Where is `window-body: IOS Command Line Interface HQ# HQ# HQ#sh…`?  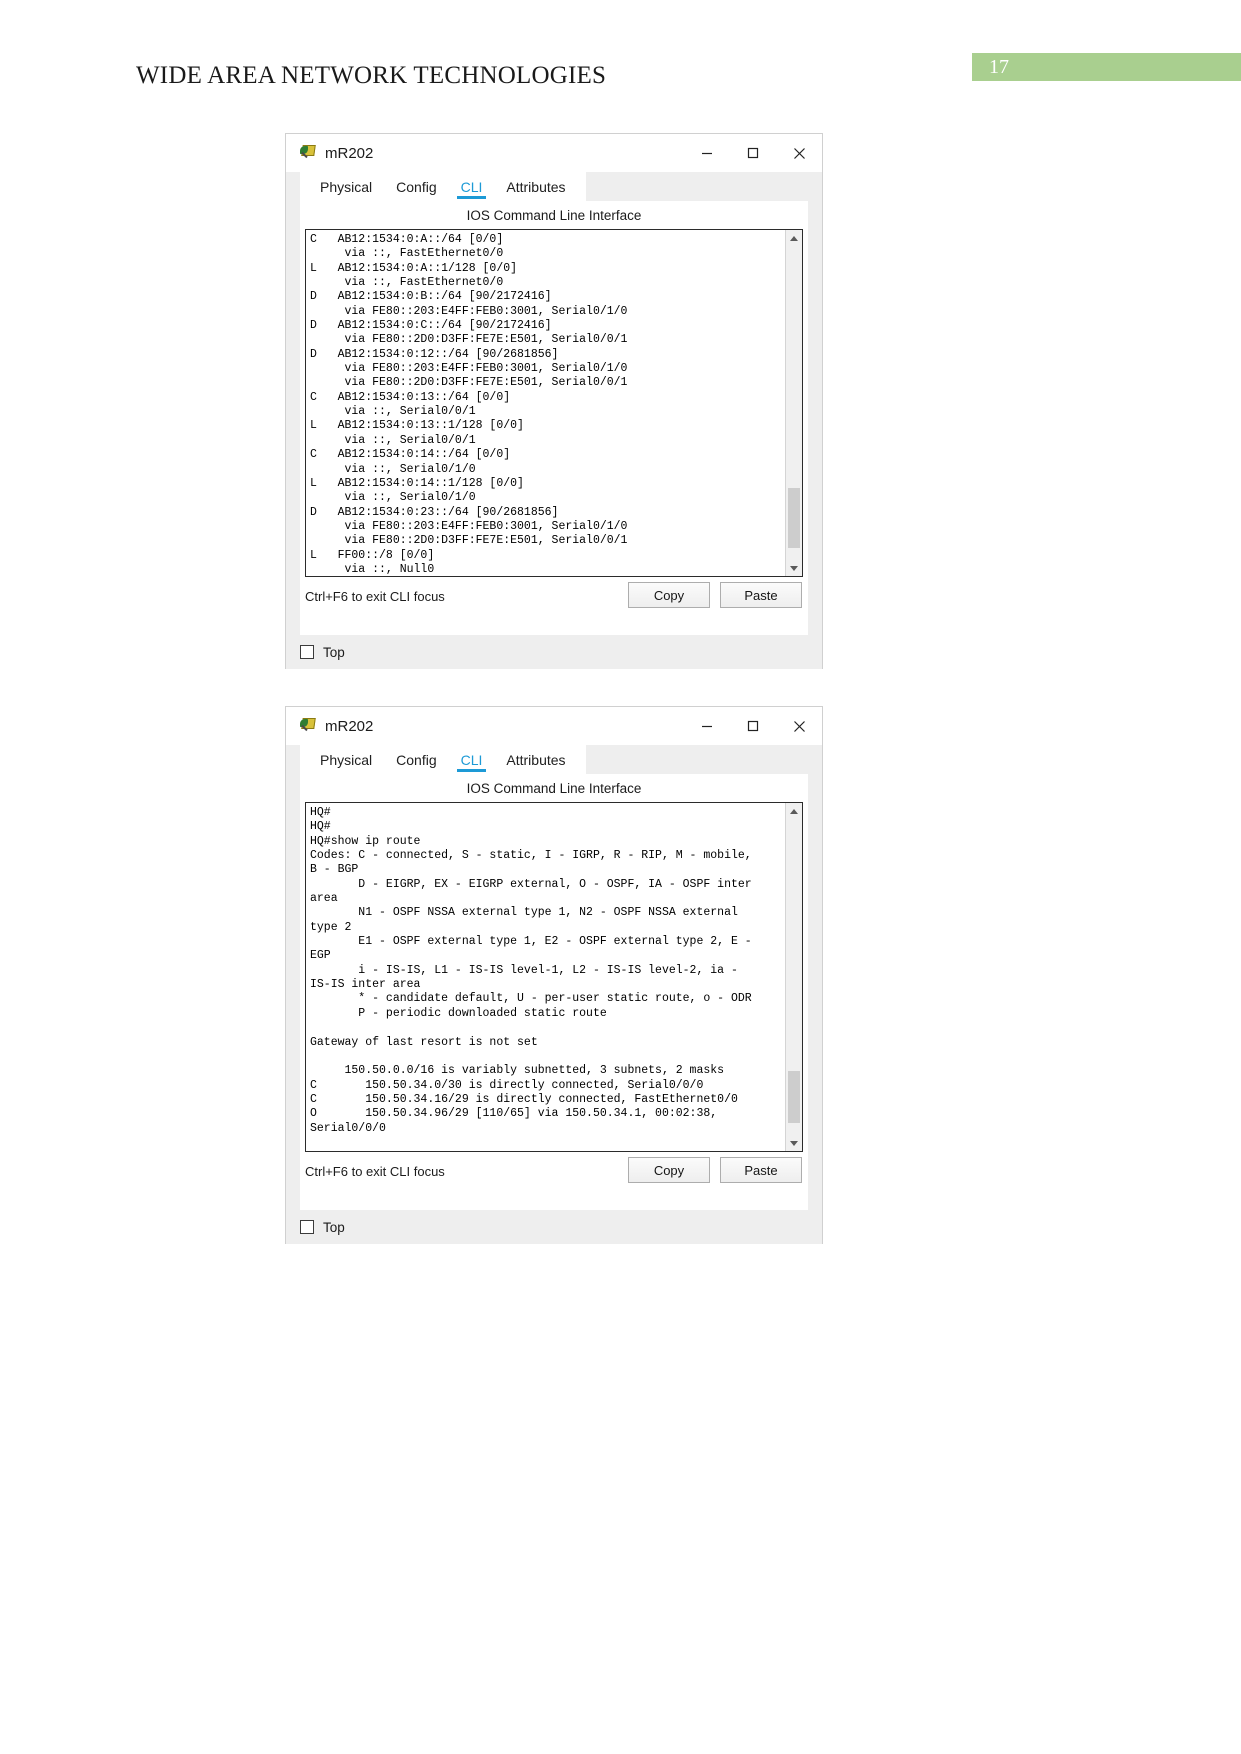 window-body: IOS Command Line Interface HQ# HQ# HQ#sh… is located at coordinates (554, 983).